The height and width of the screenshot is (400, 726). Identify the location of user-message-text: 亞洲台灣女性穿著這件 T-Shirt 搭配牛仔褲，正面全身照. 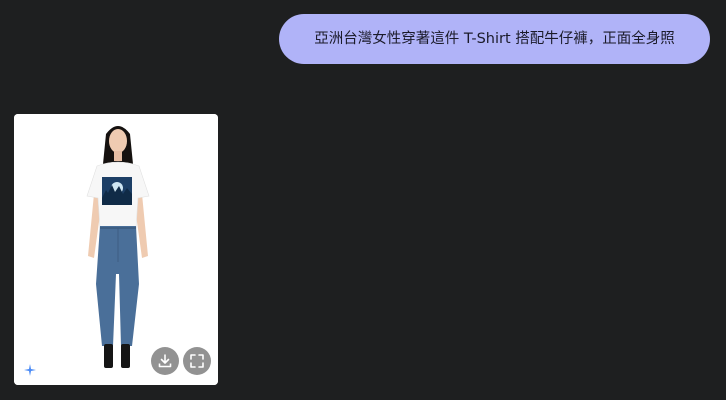
(494, 39).